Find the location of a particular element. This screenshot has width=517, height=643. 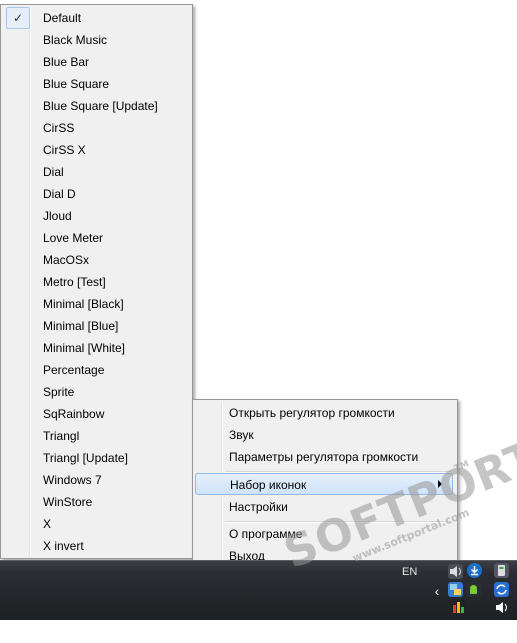

menu-item-open-mixer: Открыть регулятор громкости is located at coordinates (324, 413).